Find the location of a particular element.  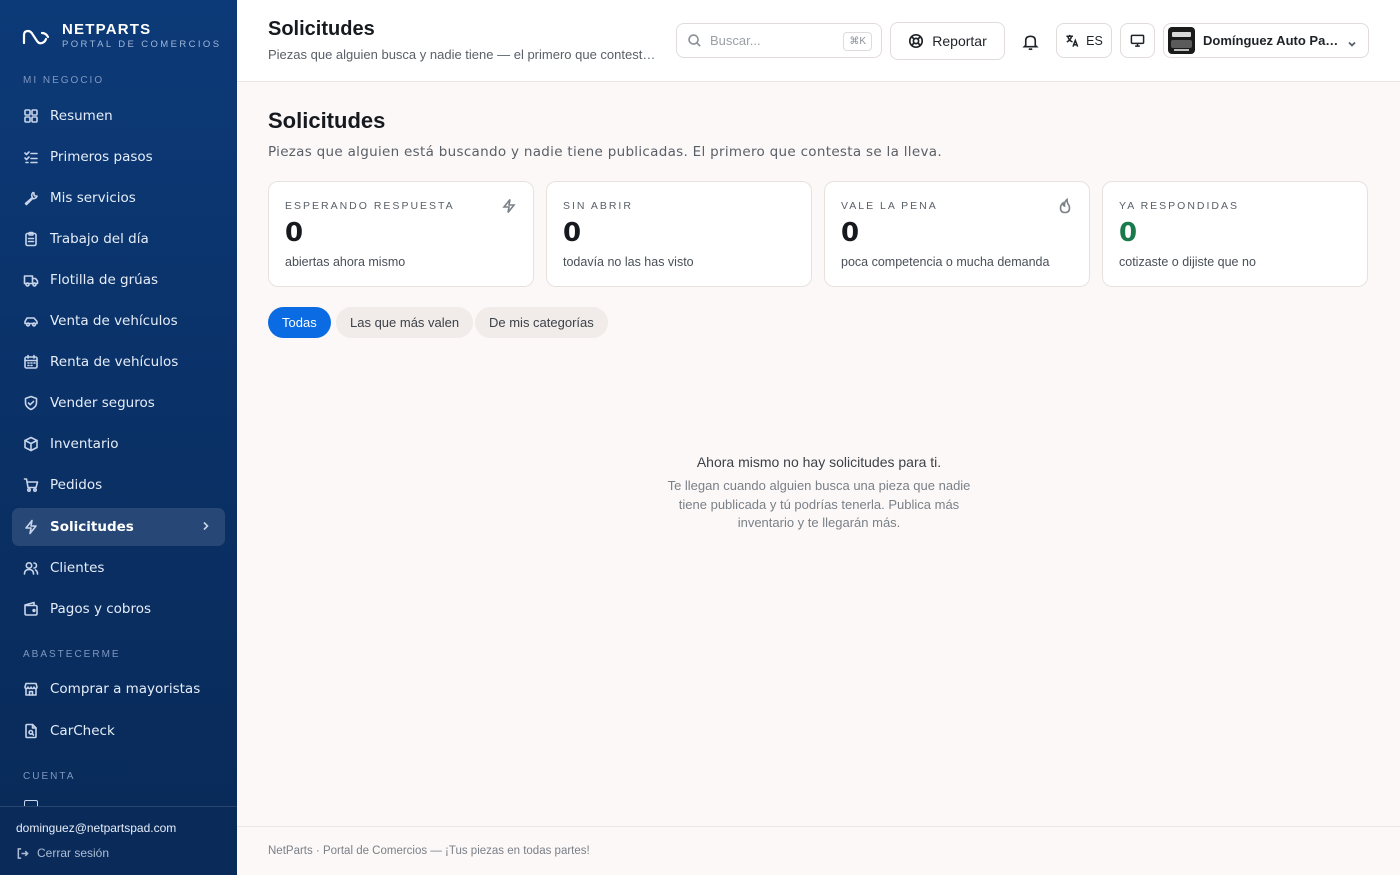

account-menu: Domínguez Auto Partes is located at coordinates (1266, 40).